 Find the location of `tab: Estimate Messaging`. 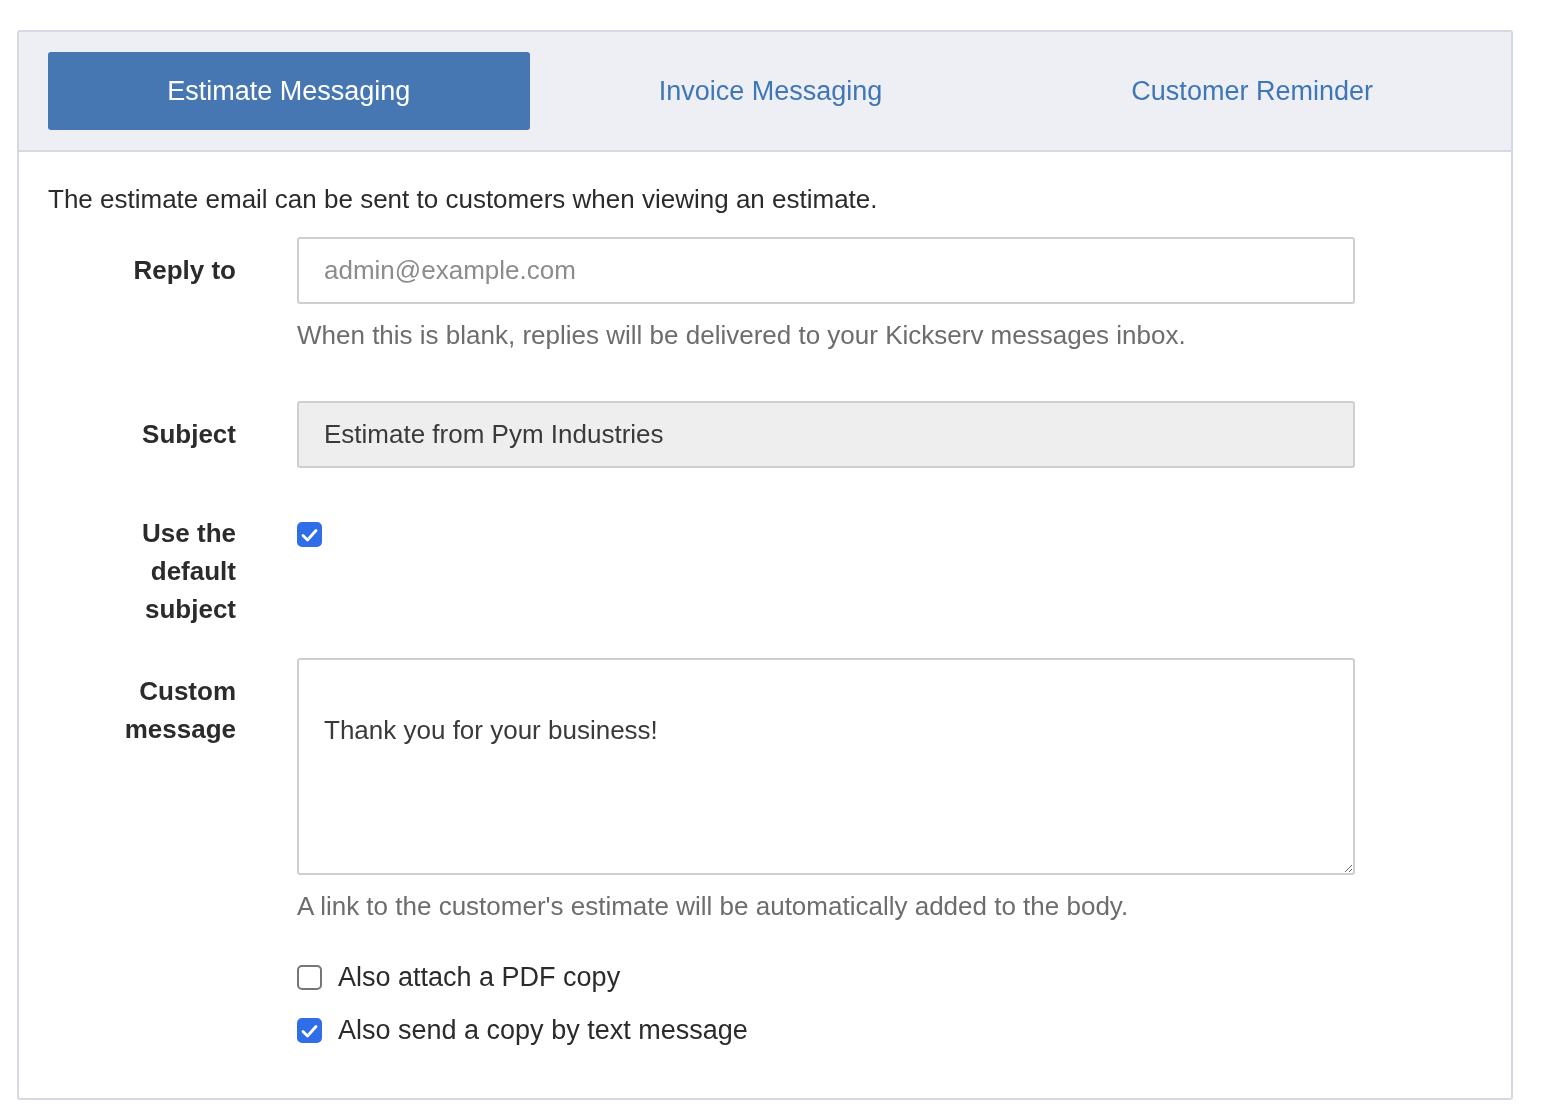

tab: Estimate Messaging is located at coordinates (289, 91).